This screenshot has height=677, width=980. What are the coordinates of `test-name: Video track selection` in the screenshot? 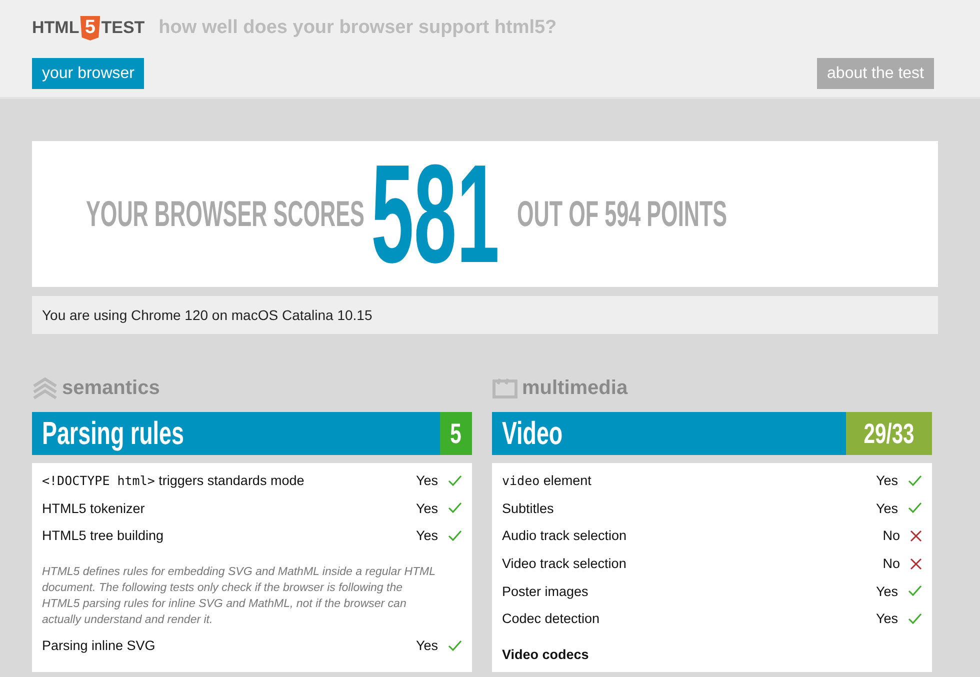 It's located at (565, 564).